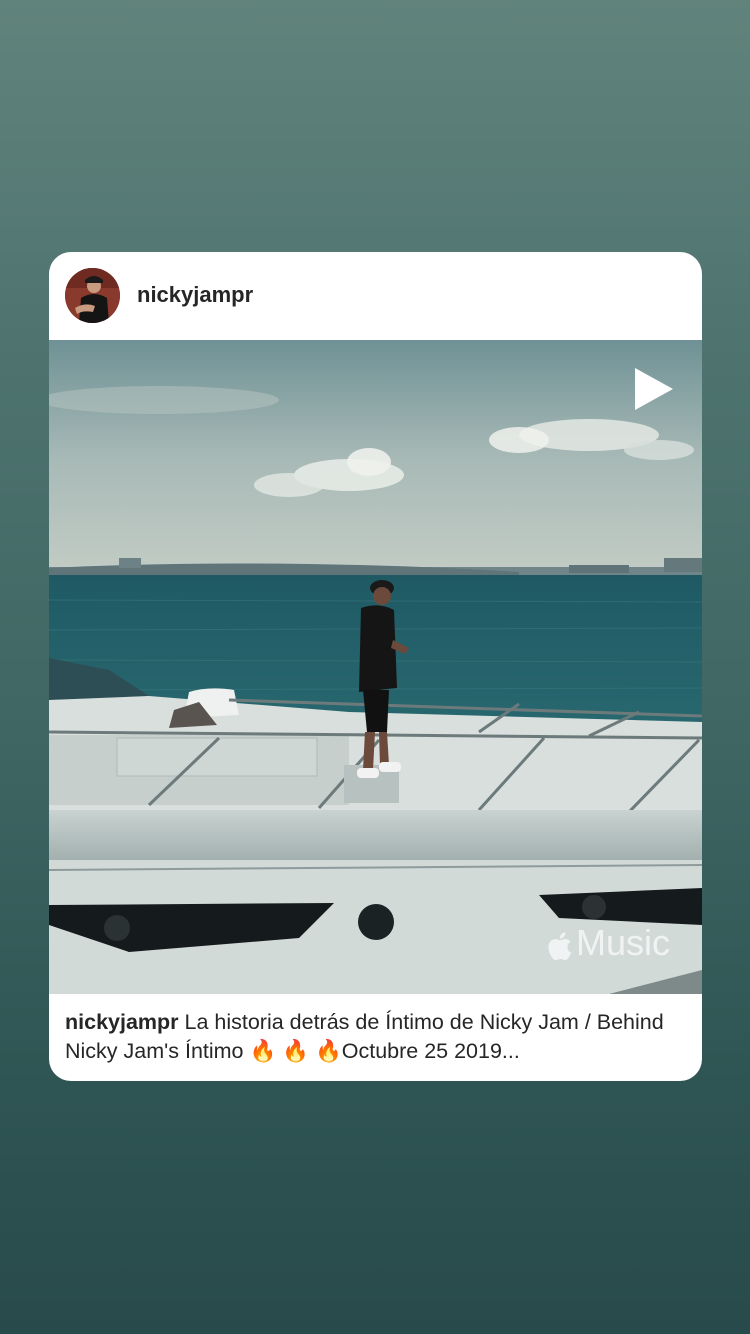 This screenshot has width=750, height=1334. Describe the element at coordinates (654, 389) in the screenshot. I see `play-icon` at that location.